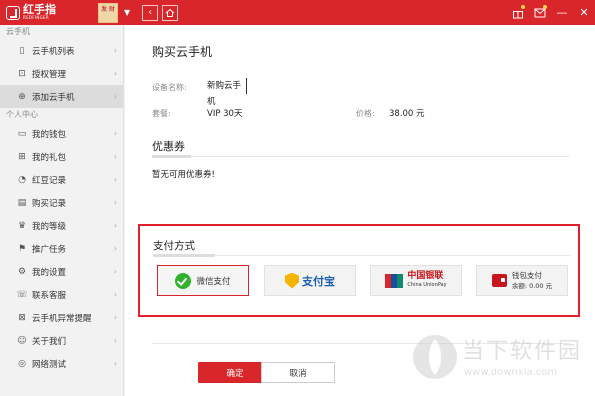  I want to click on sidebar-item-label: 网络测试, so click(49, 364).